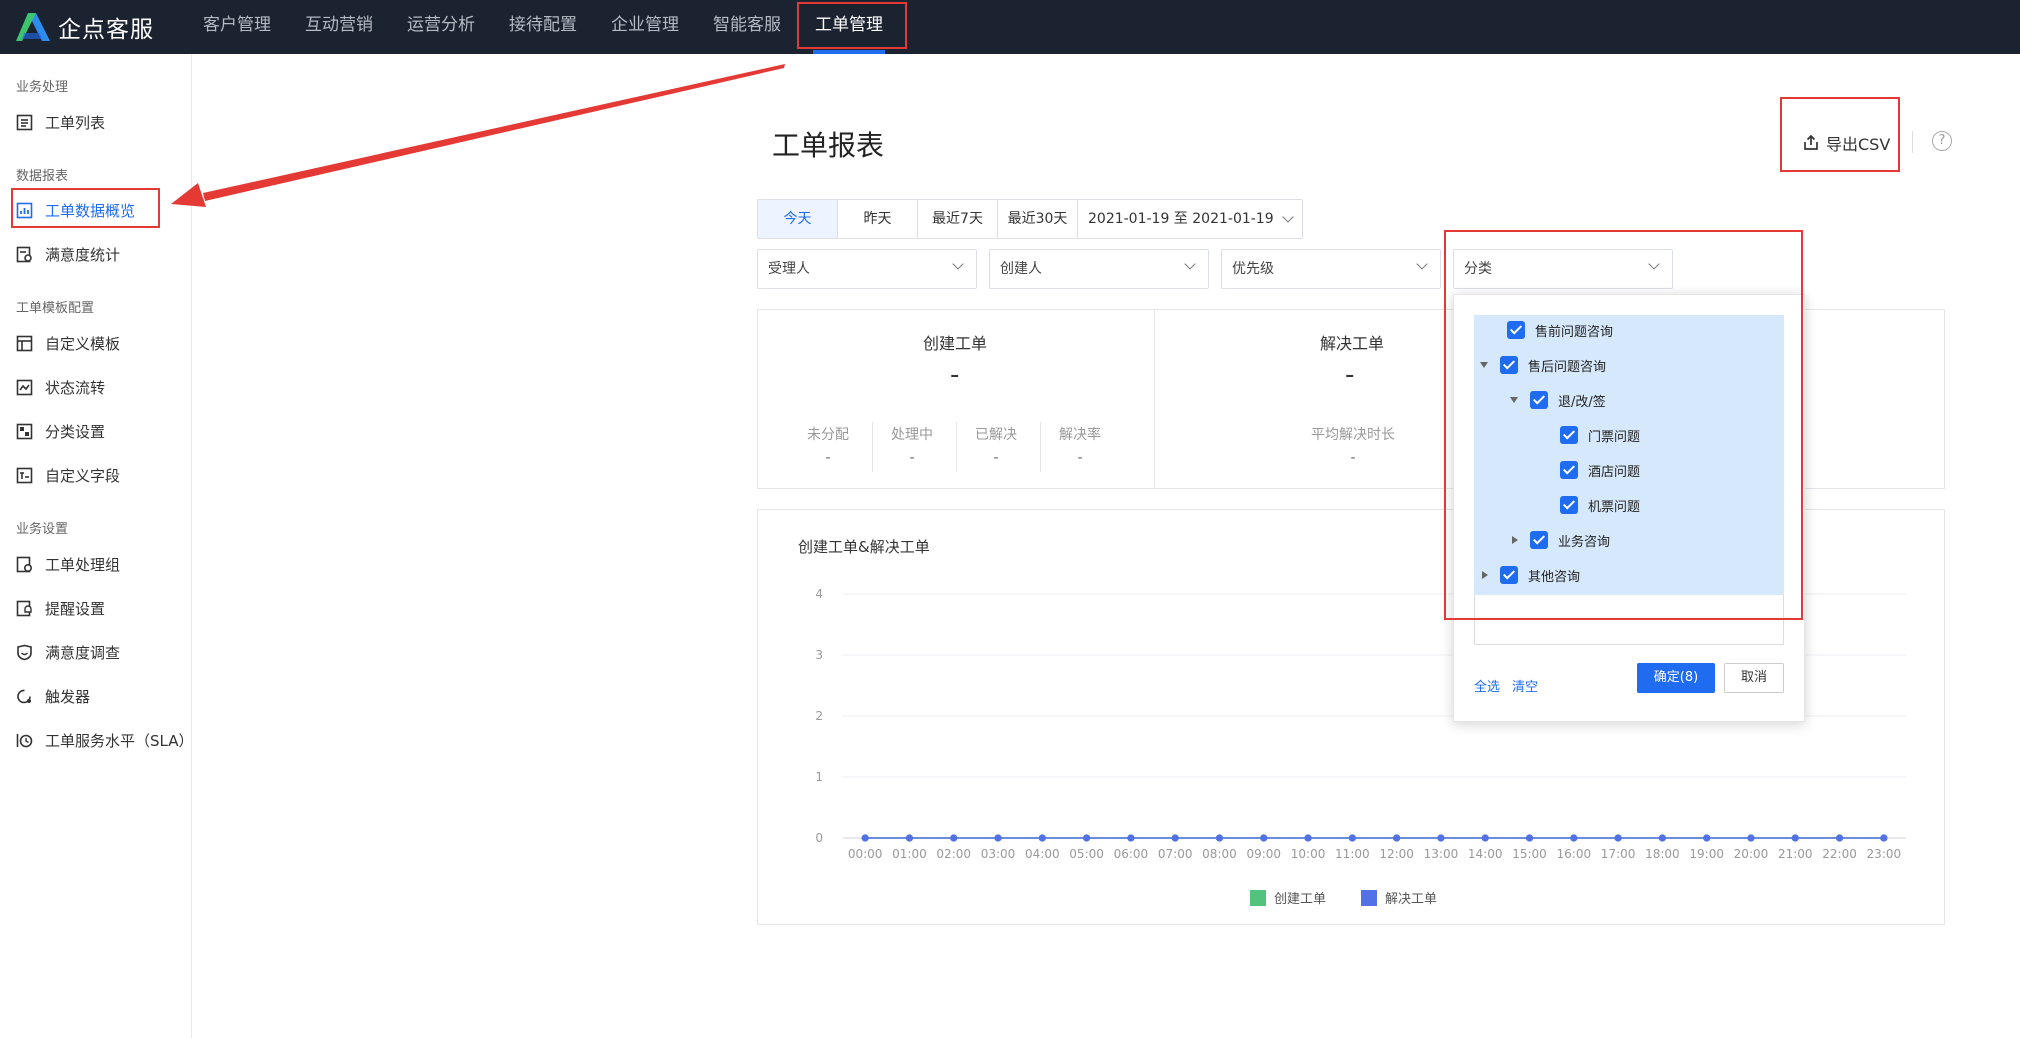 The height and width of the screenshot is (1038, 2020). I want to click on logo-mark-icon, so click(33, 27).